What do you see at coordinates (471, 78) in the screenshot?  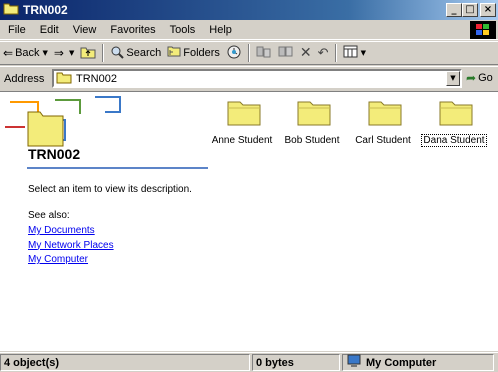 I see `go-arrow-icon: ➦` at bounding box center [471, 78].